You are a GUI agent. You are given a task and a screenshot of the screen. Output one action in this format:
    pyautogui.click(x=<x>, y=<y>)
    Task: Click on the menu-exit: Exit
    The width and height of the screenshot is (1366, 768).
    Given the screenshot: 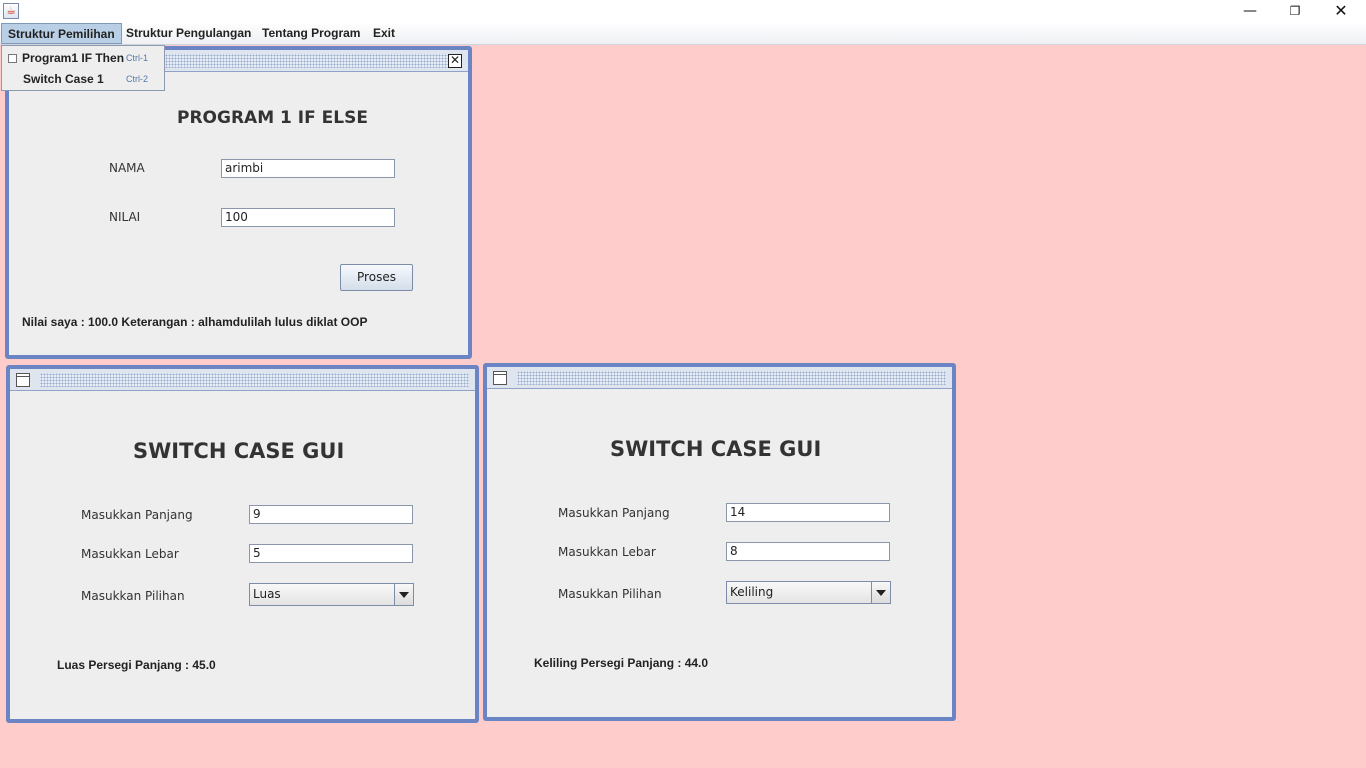 What is the action you would take?
    pyautogui.click(x=384, y=33)
    